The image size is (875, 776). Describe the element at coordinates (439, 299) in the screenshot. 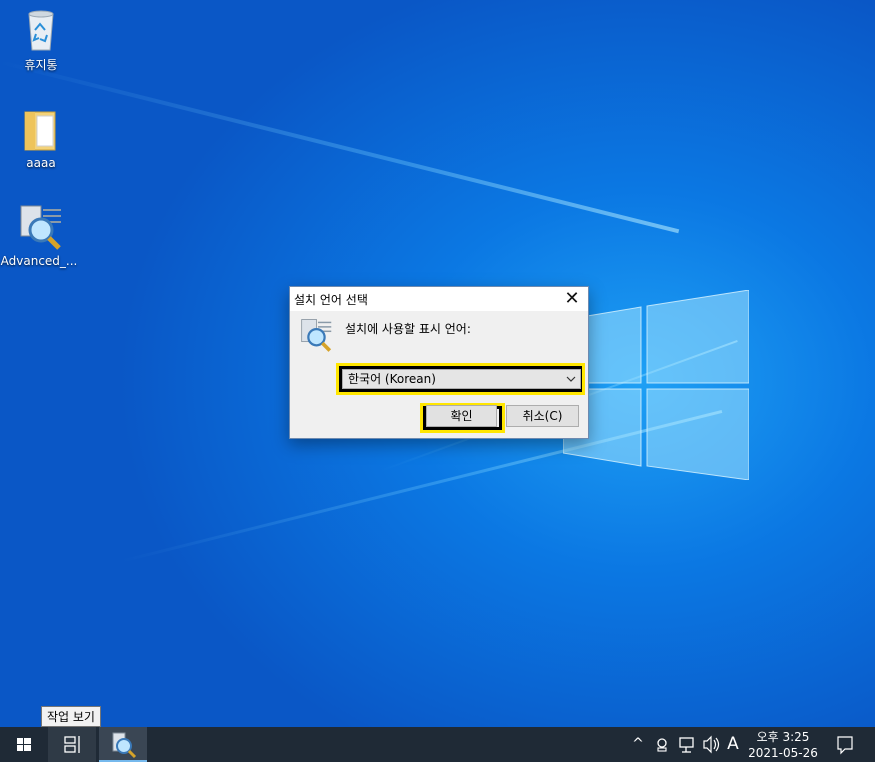

I see `dialog-titlebar: 설치 언어 선택 ✕` at that location.